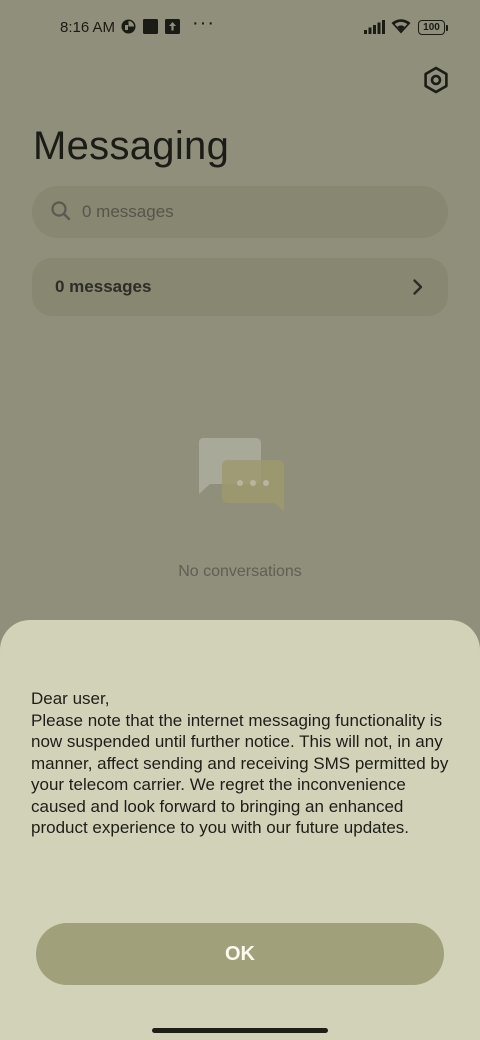  I want to click on upload-notification-icon, so click(172, 26).